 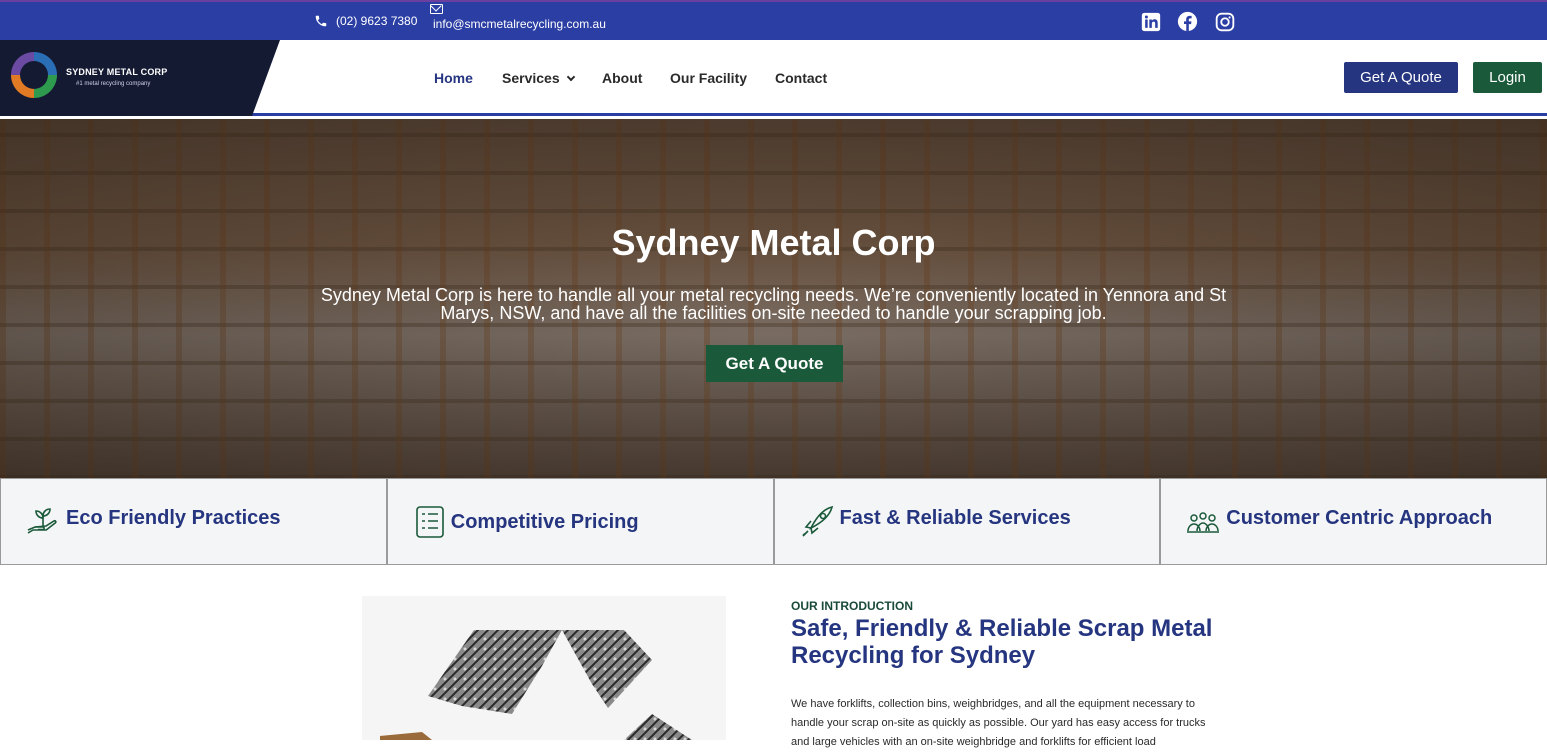 What do you see at coordinates (436, 9) in the screenshot?
I see `envelope-icon` at bounding box center [436, 9].